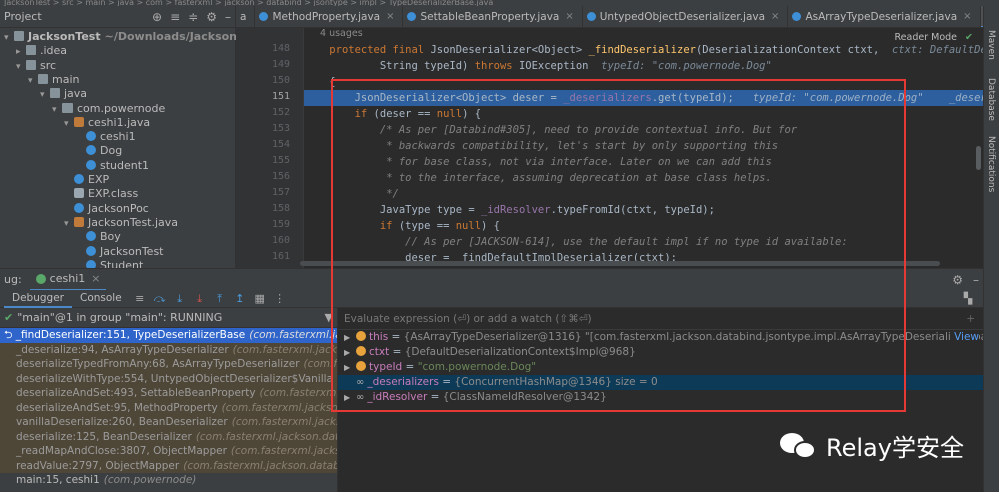 The height and width of the screenshot is (492, 999). I want to click on tab-console: Console, so click(101, 299).